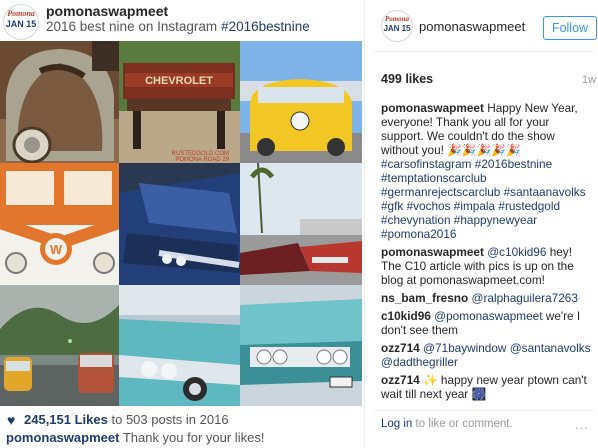 Image resolution: width=598 pixels, height=448 pixels. What do you see at coordinates (66, 419) in the screenshot?
I see `bottom-likes-count: 245,151 Likes` at bounding box center [66, 419].